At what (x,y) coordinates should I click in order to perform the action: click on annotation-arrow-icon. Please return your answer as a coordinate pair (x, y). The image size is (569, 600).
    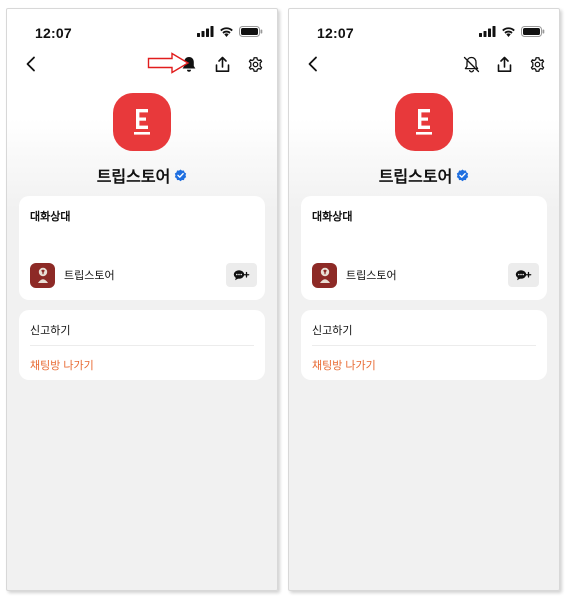
    Looking at the image, I should click on (168, 63).